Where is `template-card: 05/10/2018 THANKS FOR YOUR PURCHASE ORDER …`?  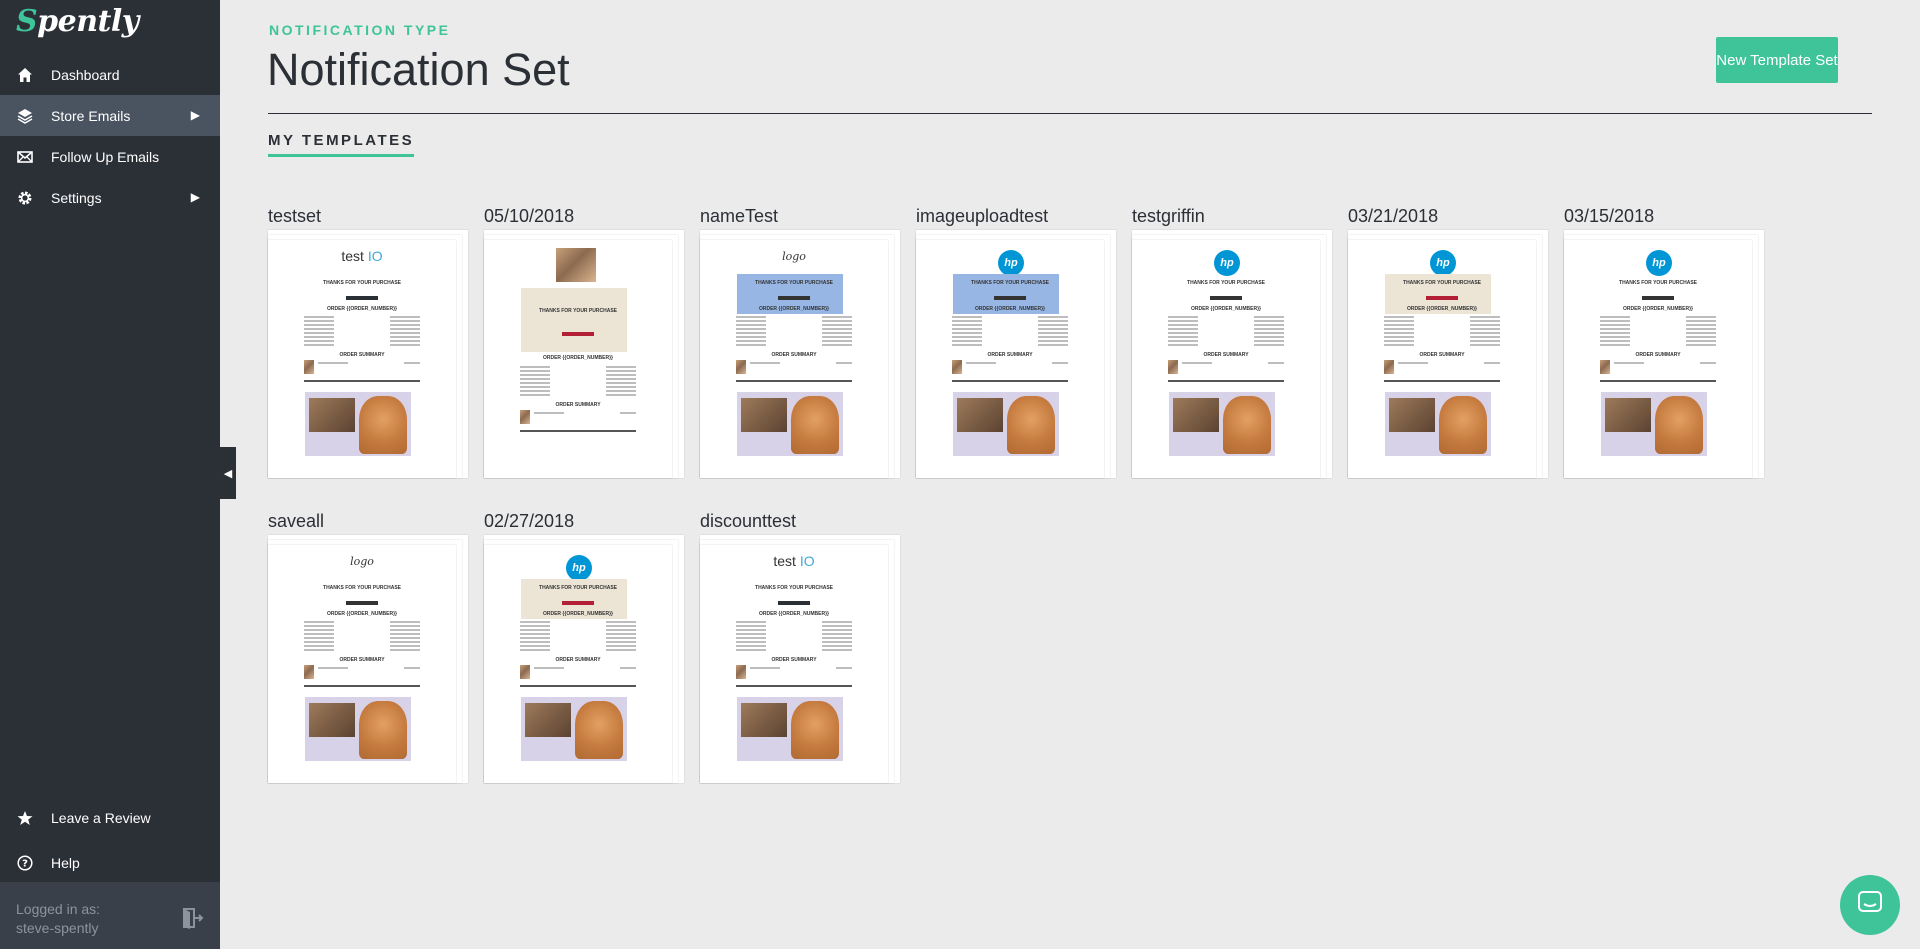 template-card: 05/10/2018 THANKS FOR YOUR PURCHASE ORDER … is located at coordinates (584, 341).